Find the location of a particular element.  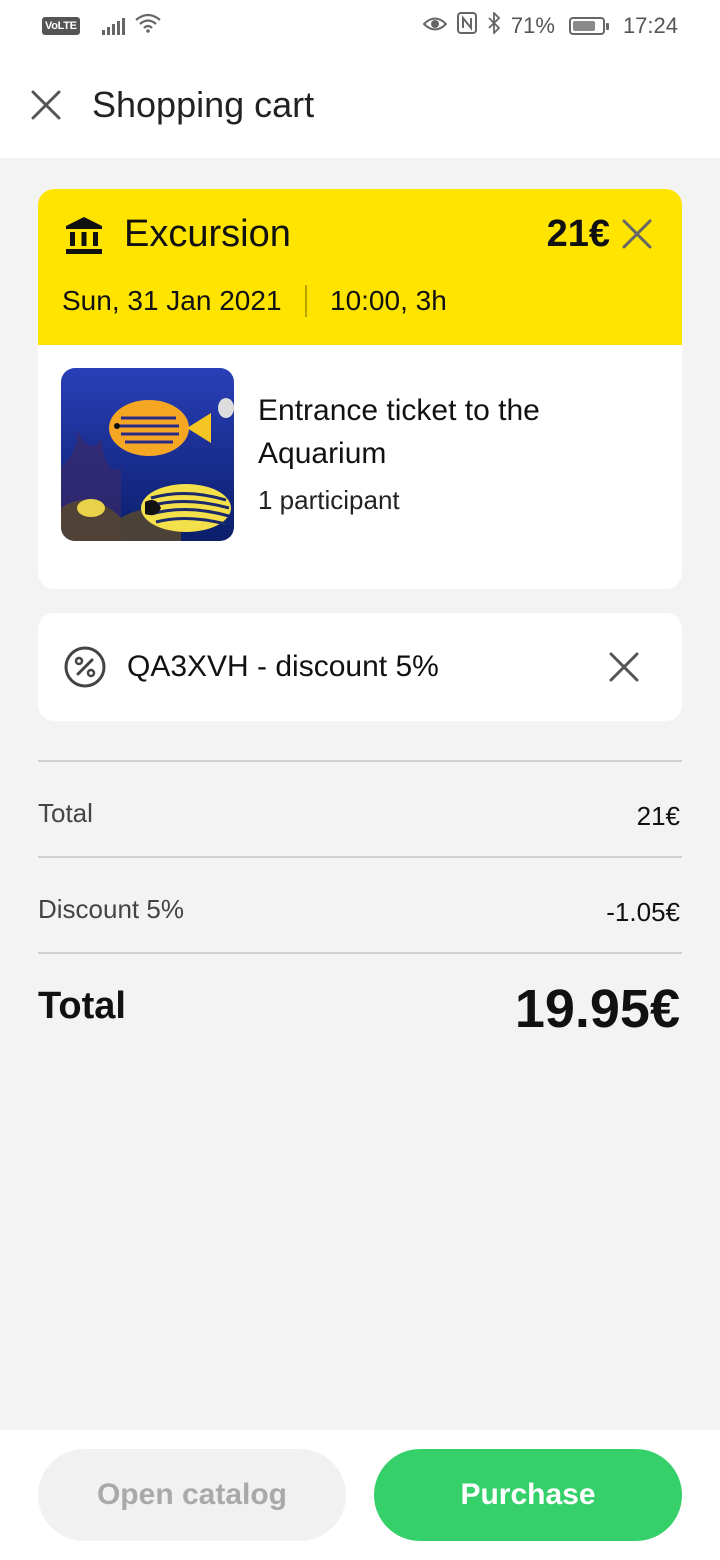

item-thumbnail is located at coordinates (147, 454).